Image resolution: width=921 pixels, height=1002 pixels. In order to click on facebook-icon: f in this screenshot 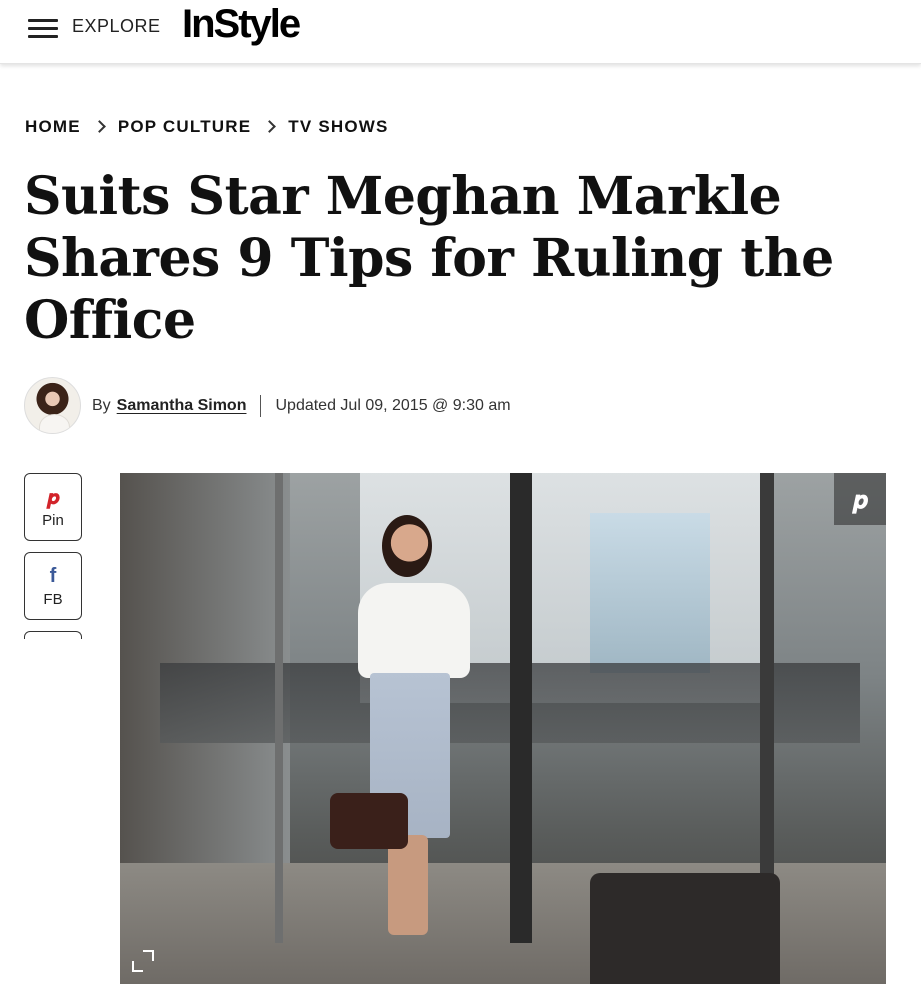, I will do `click(53, 575)`.